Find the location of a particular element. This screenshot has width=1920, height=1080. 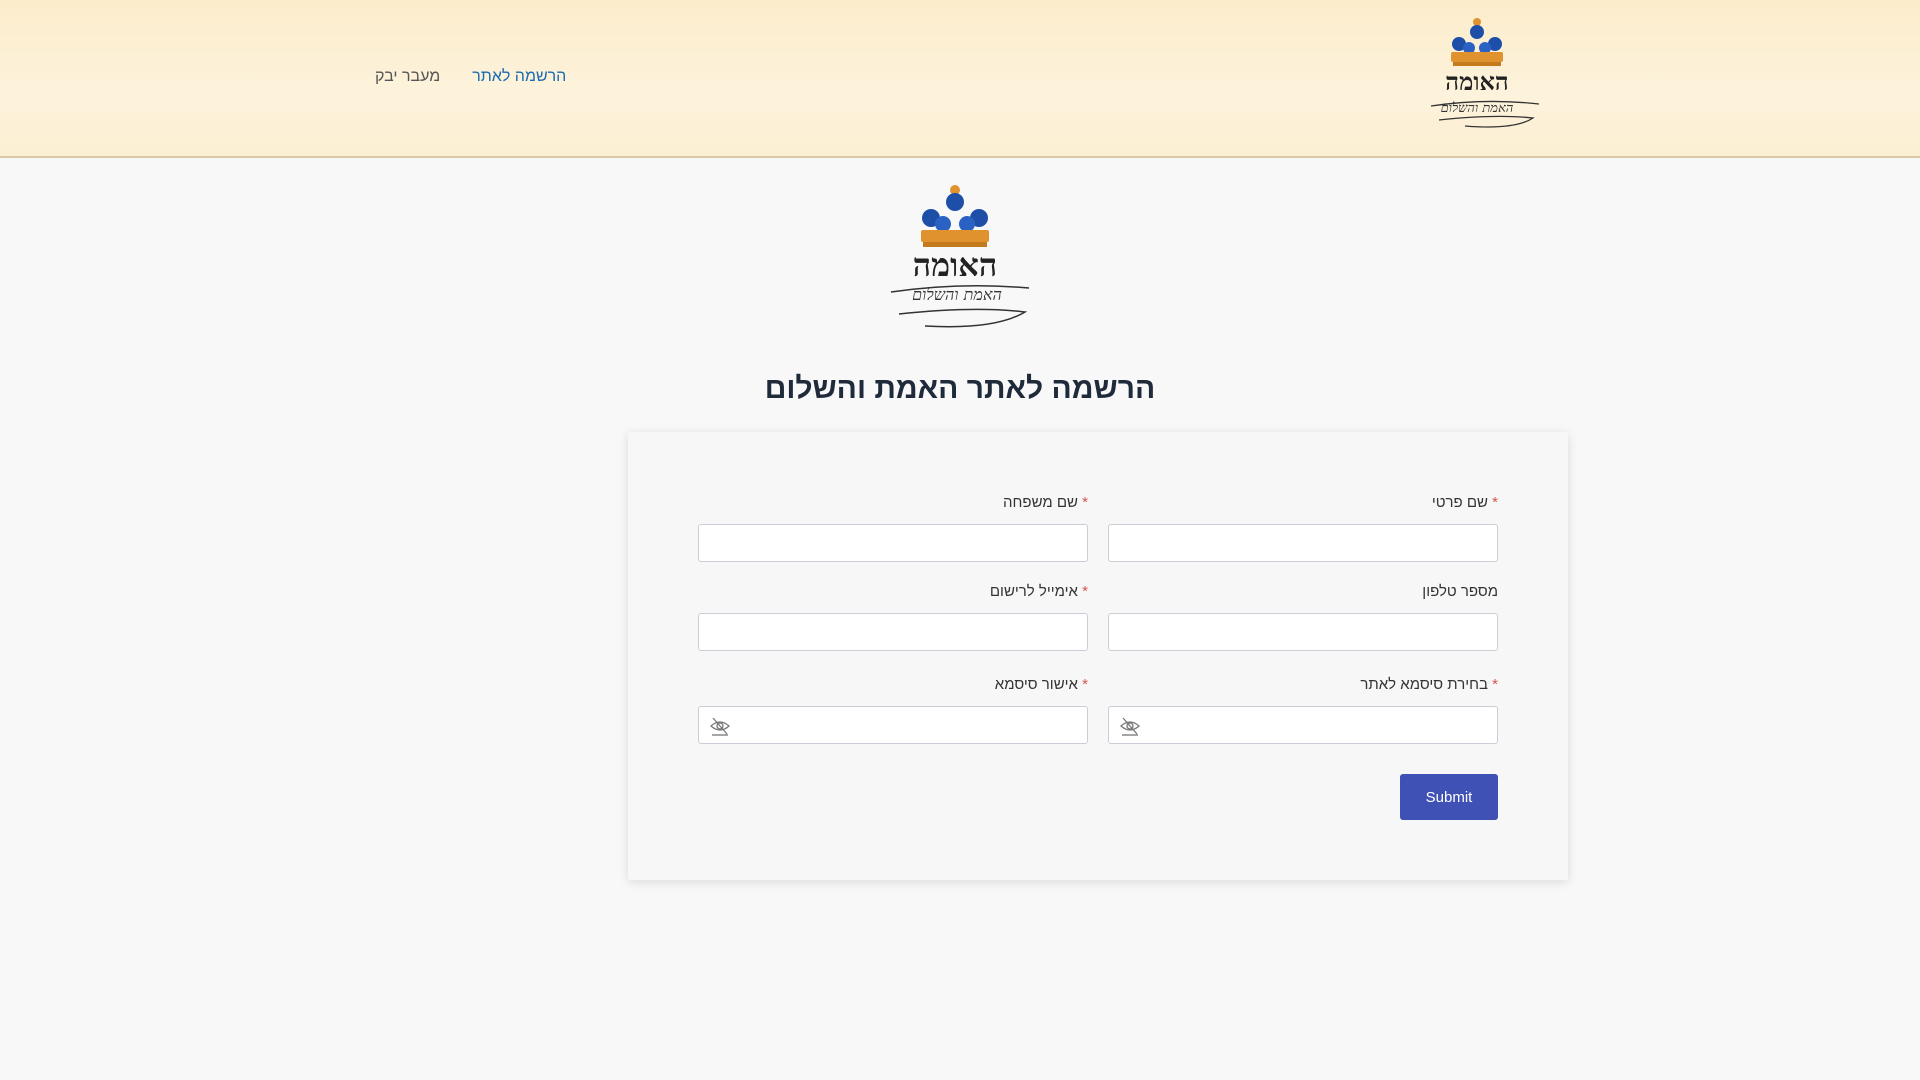

first-name-field-group: * שם פרטי is located at coordinates (1303, 528).